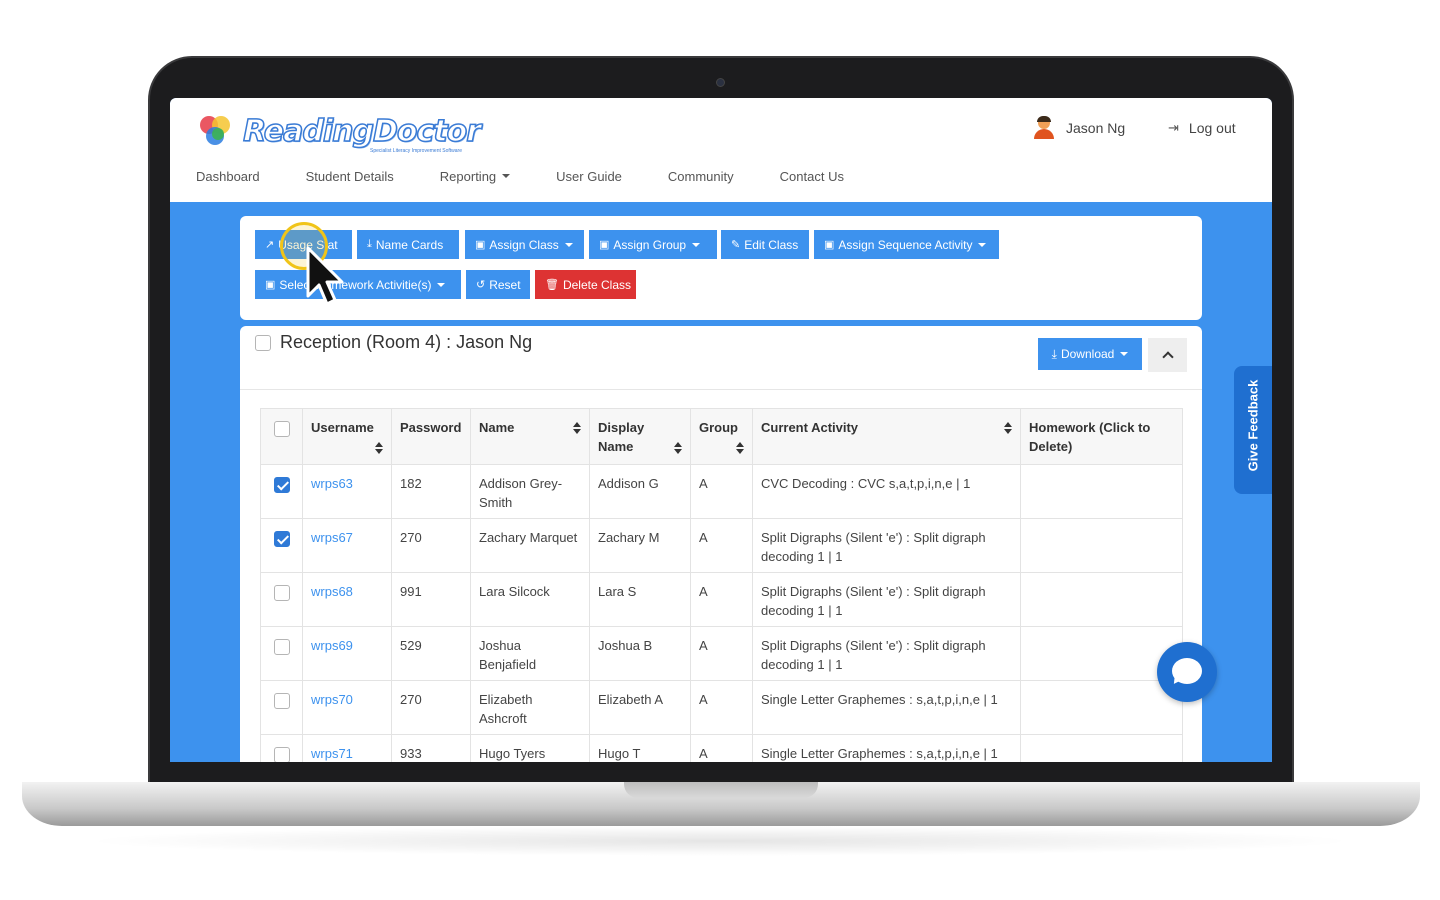 This screenshot has width=1440, height=900. I want to click on cell-current-activity-text: CVC Decoding : CVC s,a,t,p,i,n,e | 1, so click(866, 483).